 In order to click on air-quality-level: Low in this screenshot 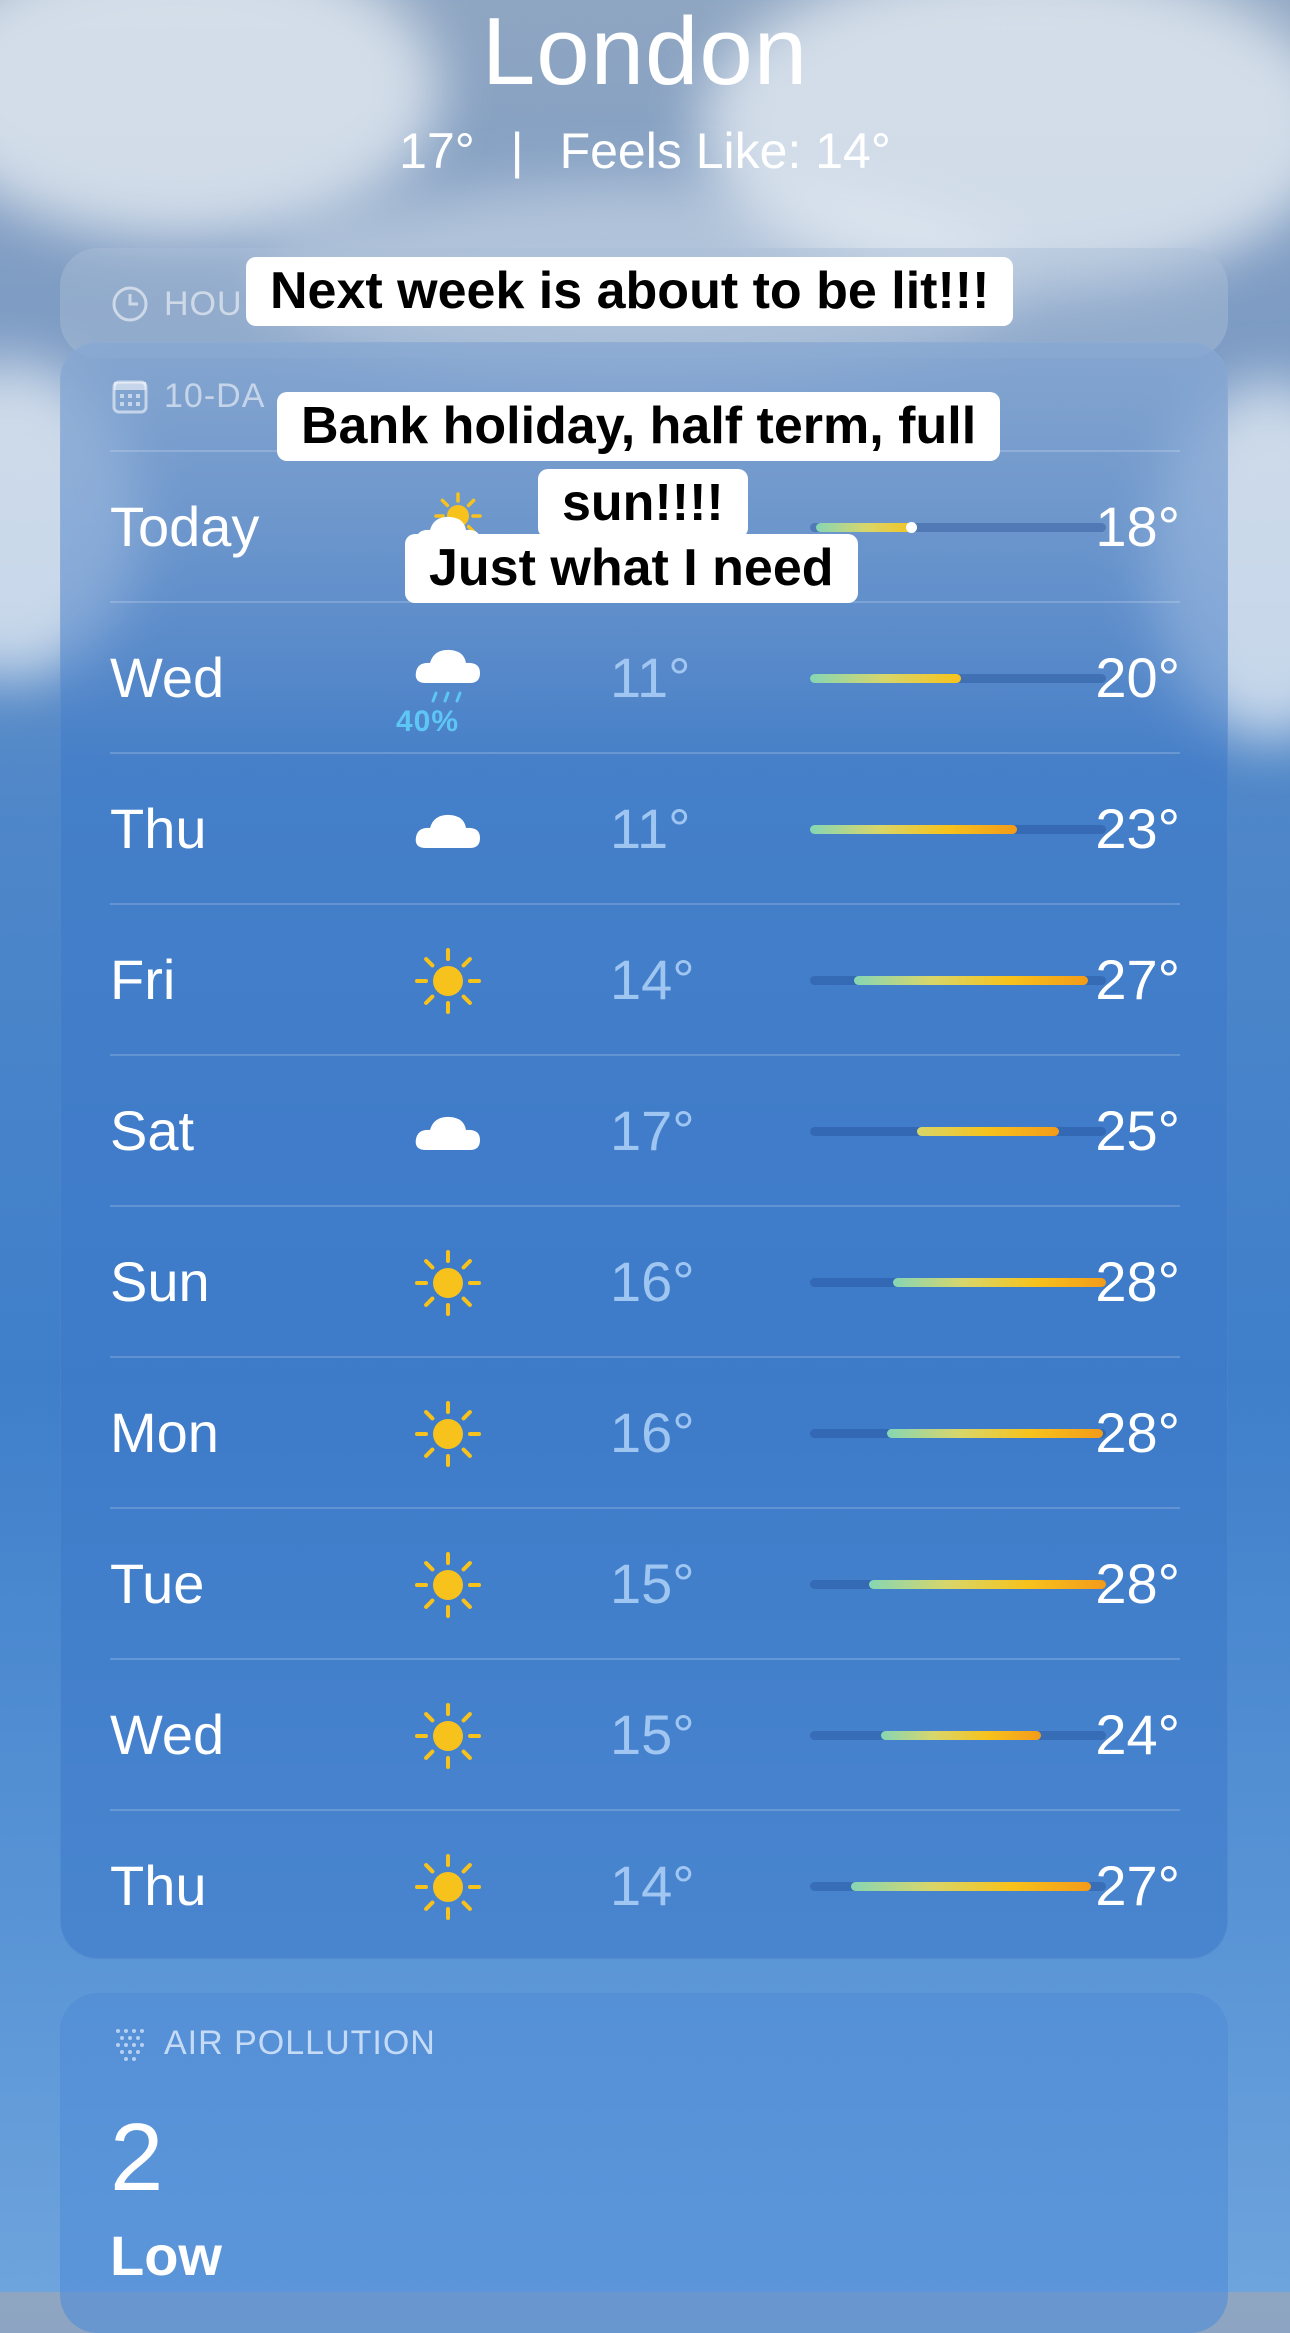, I will do `click(166, 2255)`.